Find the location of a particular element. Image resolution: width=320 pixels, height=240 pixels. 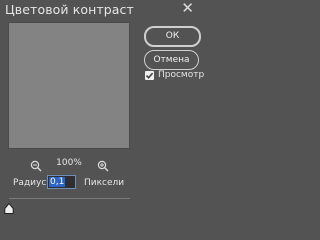

cancel-button: Отмена is located at coordinates (171, 60).